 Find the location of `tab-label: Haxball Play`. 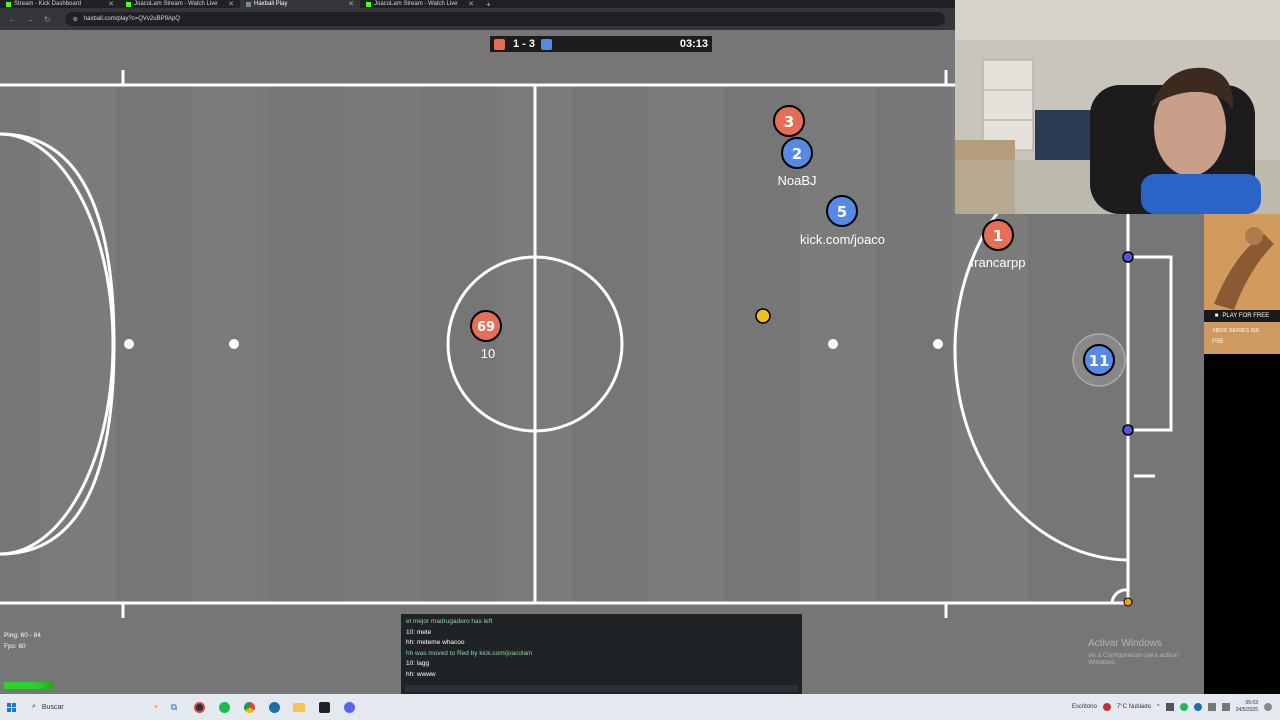

tab-label: Haxball Play is located at coordinates (271, 4).